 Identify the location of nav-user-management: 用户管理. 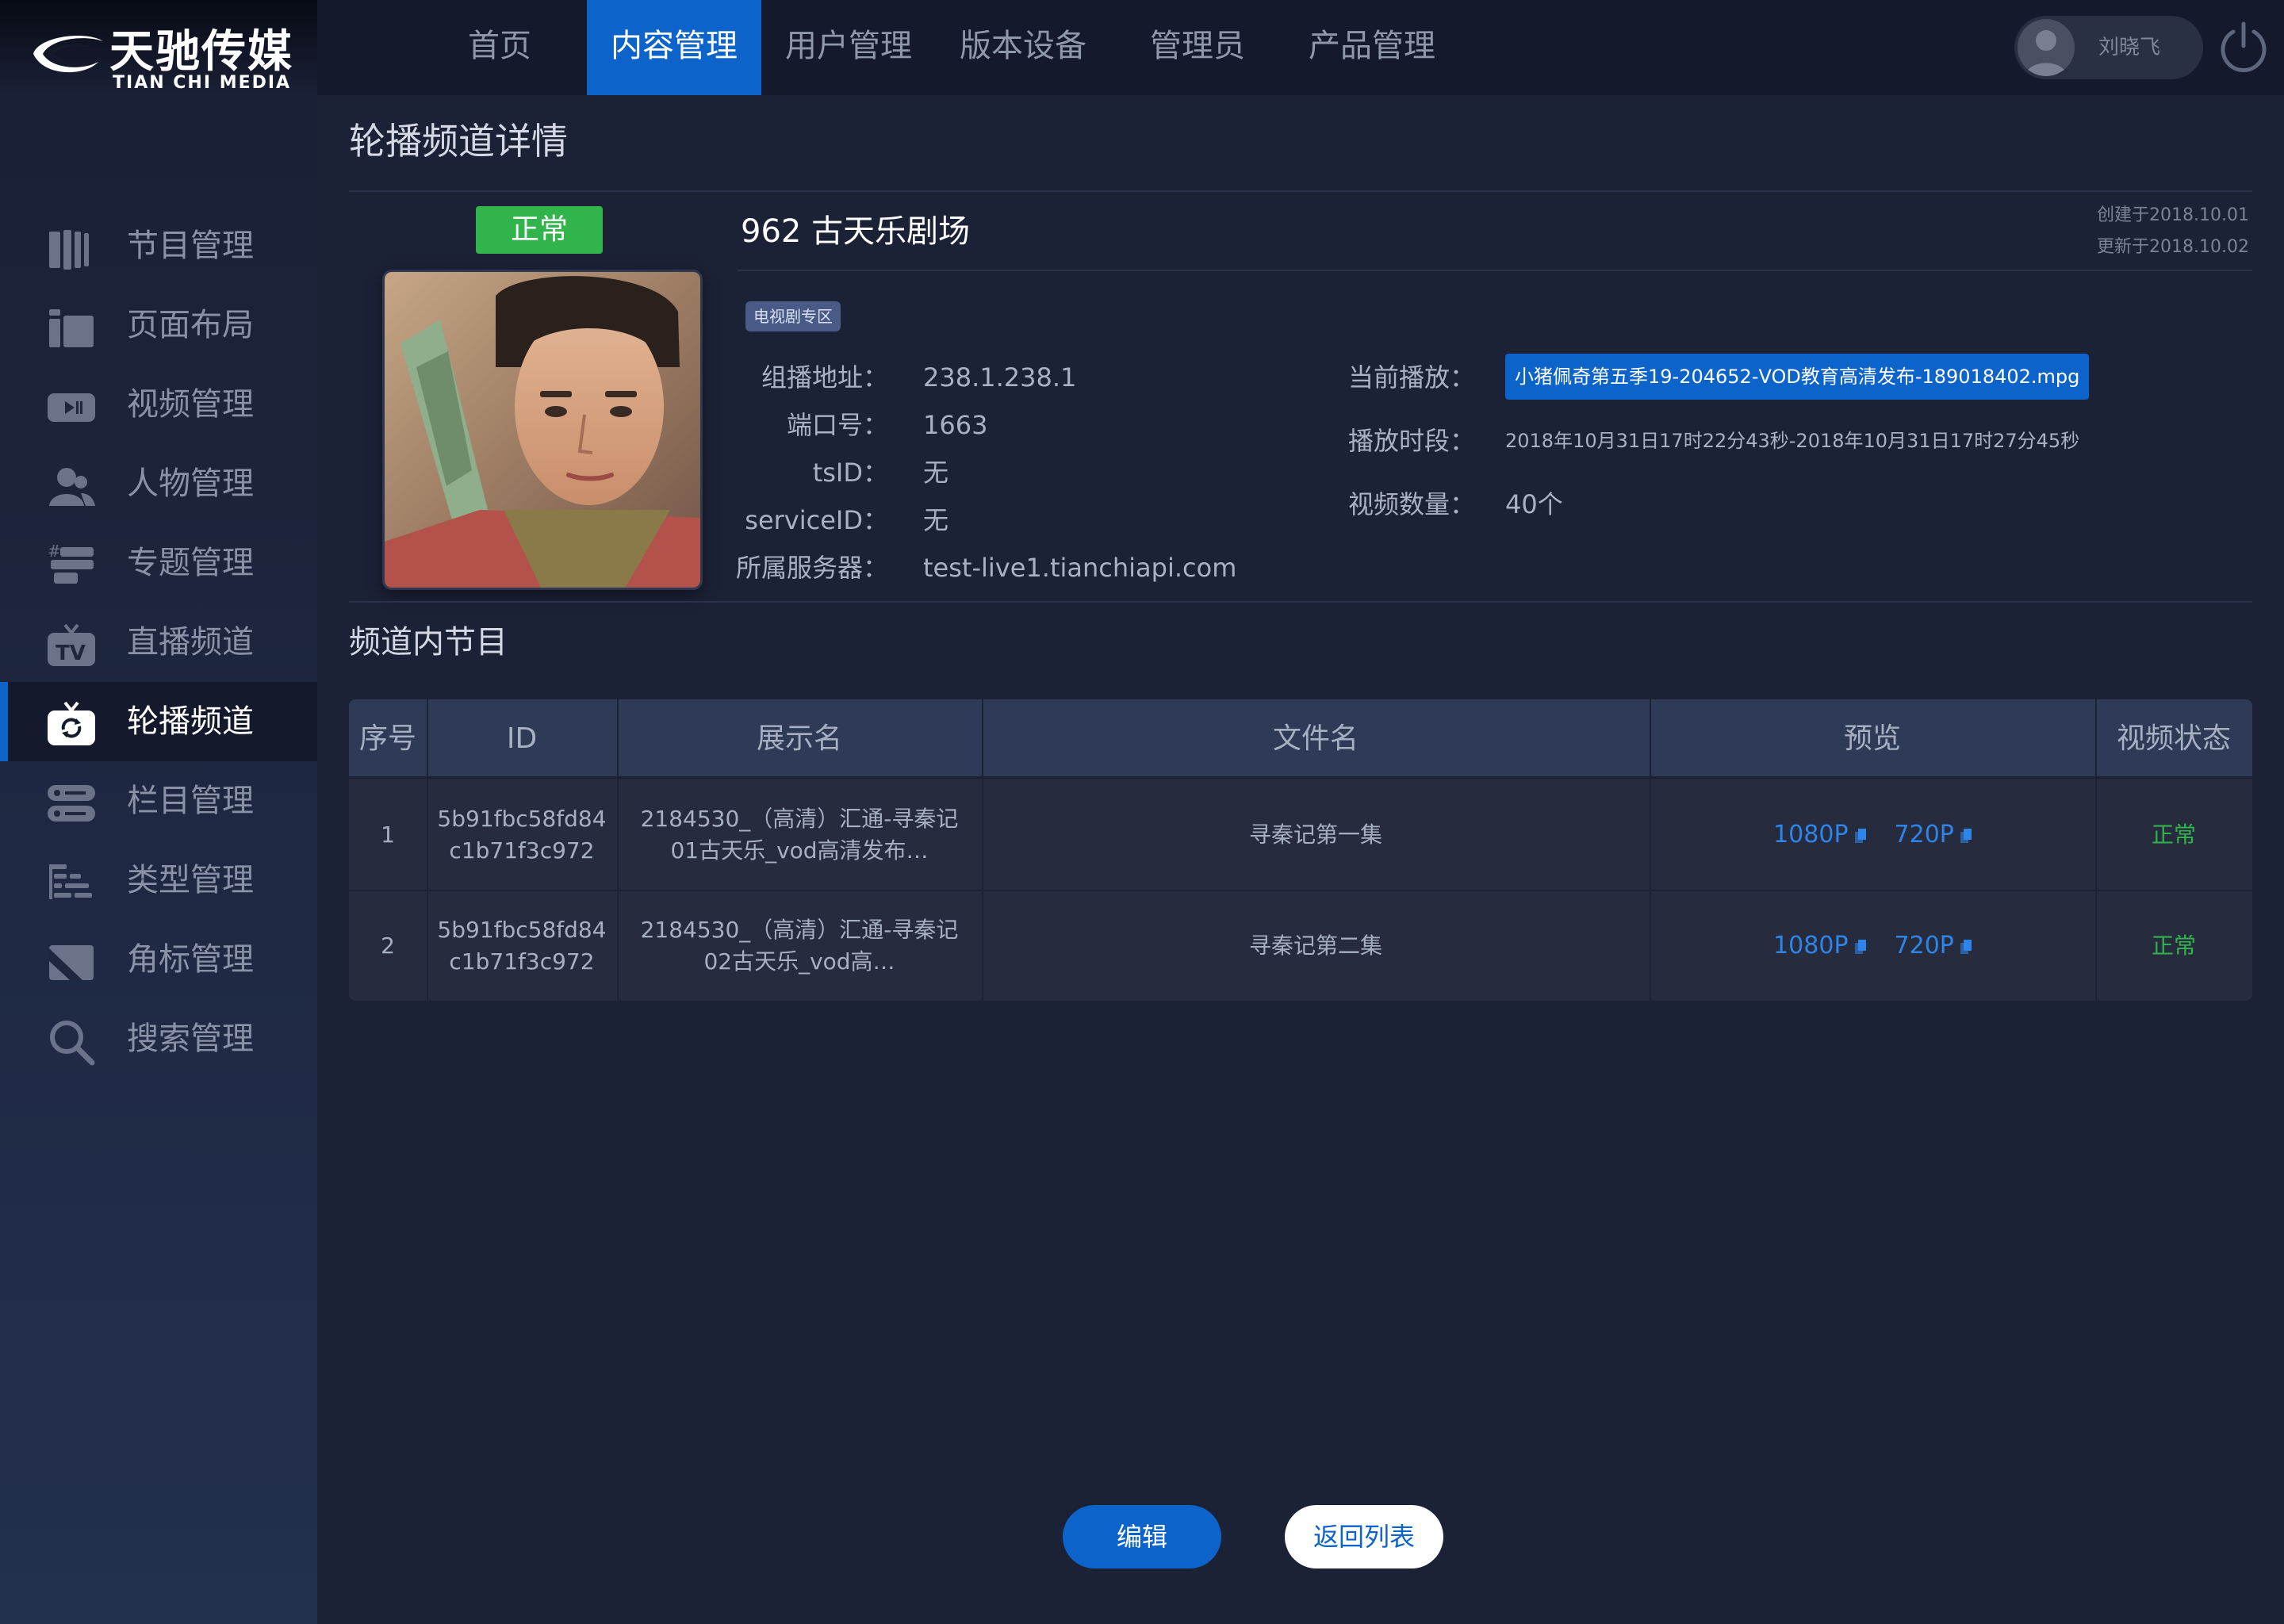
(848, 47).